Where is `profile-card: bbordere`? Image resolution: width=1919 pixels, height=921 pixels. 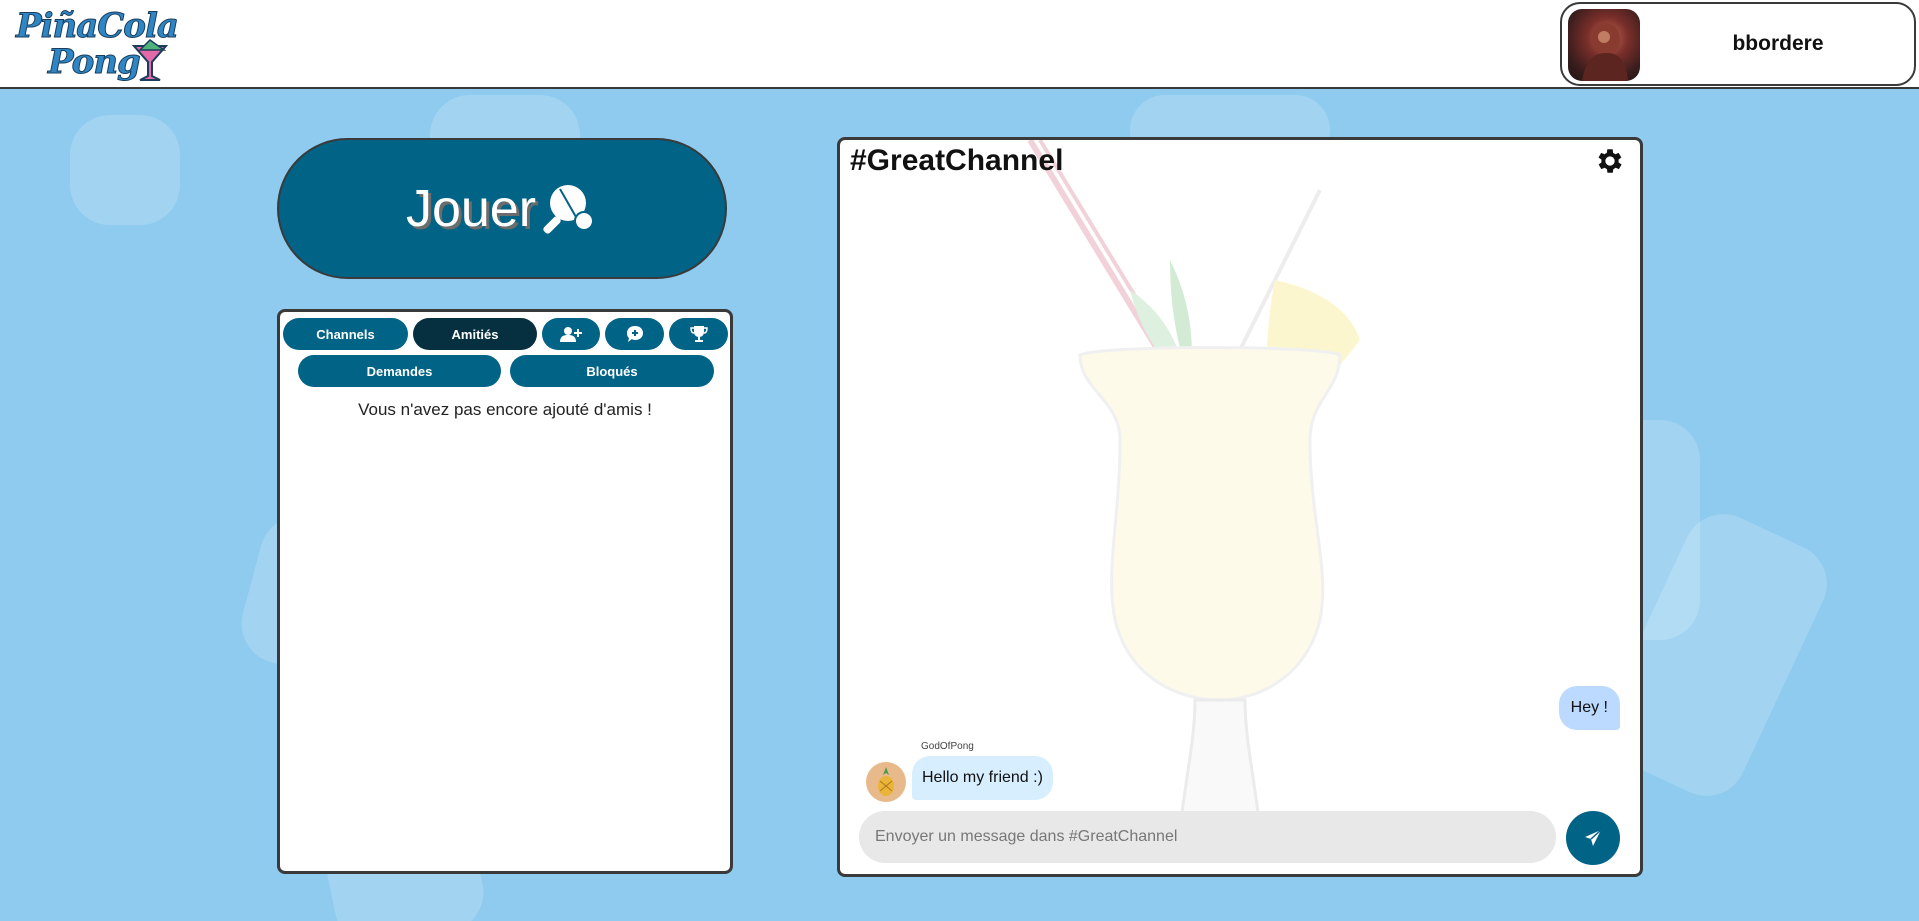
profile-card: bbordere is located at coordinates (1738, 44).